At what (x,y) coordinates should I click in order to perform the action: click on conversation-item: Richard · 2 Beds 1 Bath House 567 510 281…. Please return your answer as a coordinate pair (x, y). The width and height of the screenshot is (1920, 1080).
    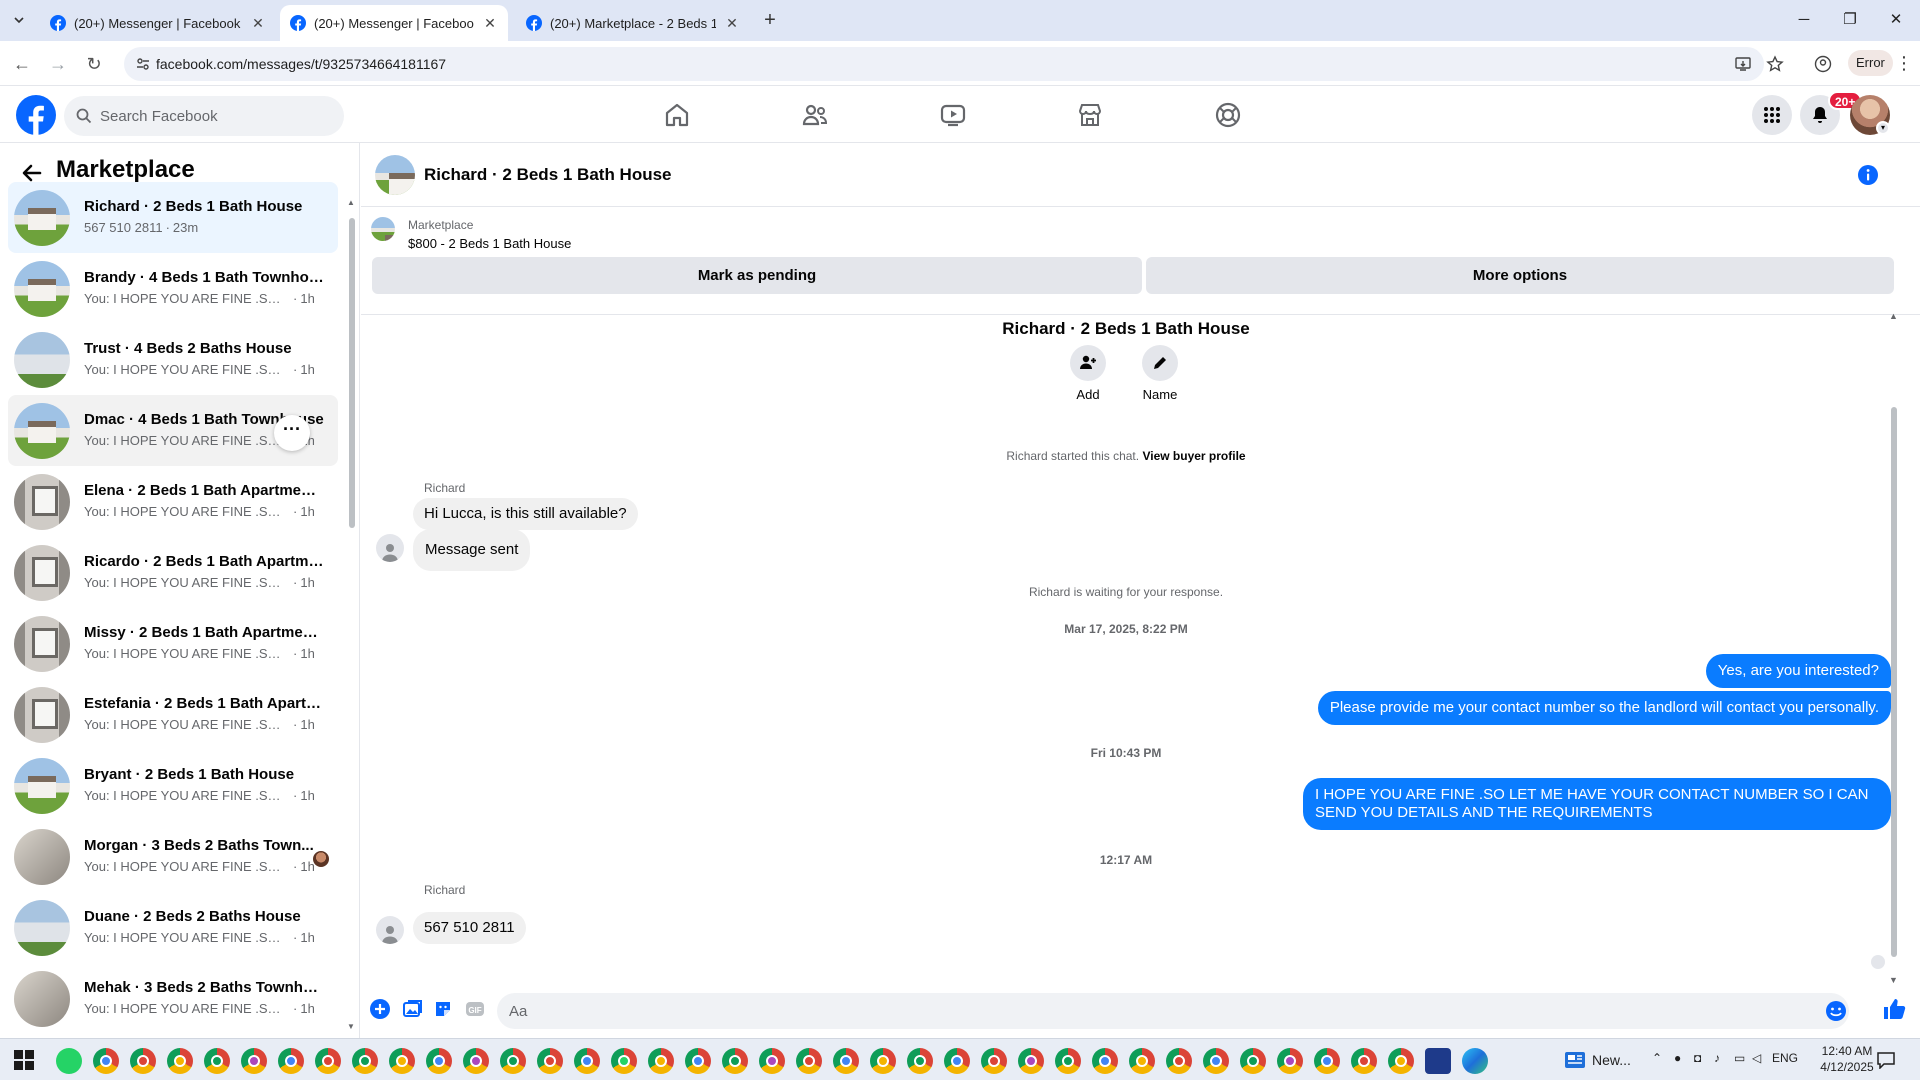
    Looking at the image, I should click on (173, 217).